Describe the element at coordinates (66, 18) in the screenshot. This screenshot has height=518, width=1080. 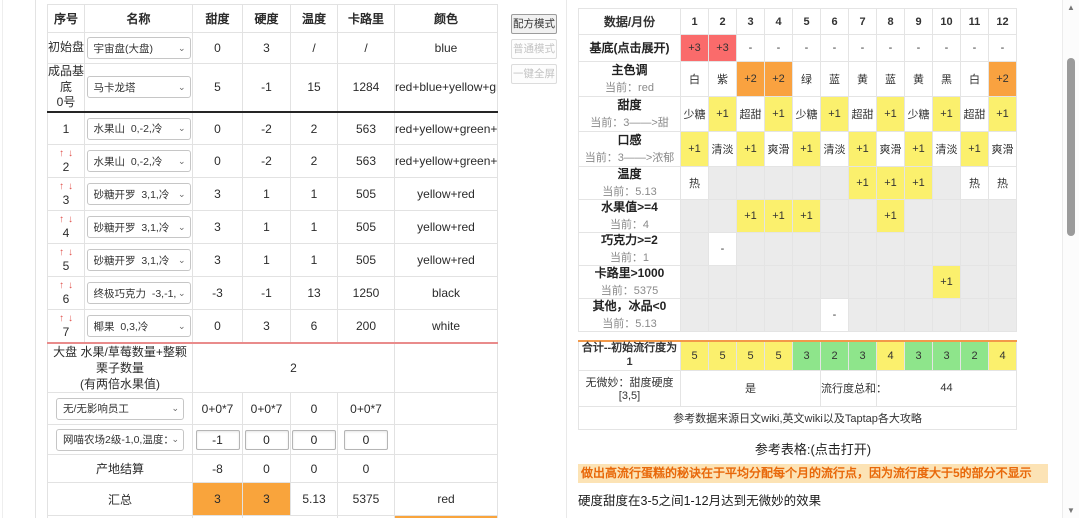
I see `column-header: 序号` at that location.